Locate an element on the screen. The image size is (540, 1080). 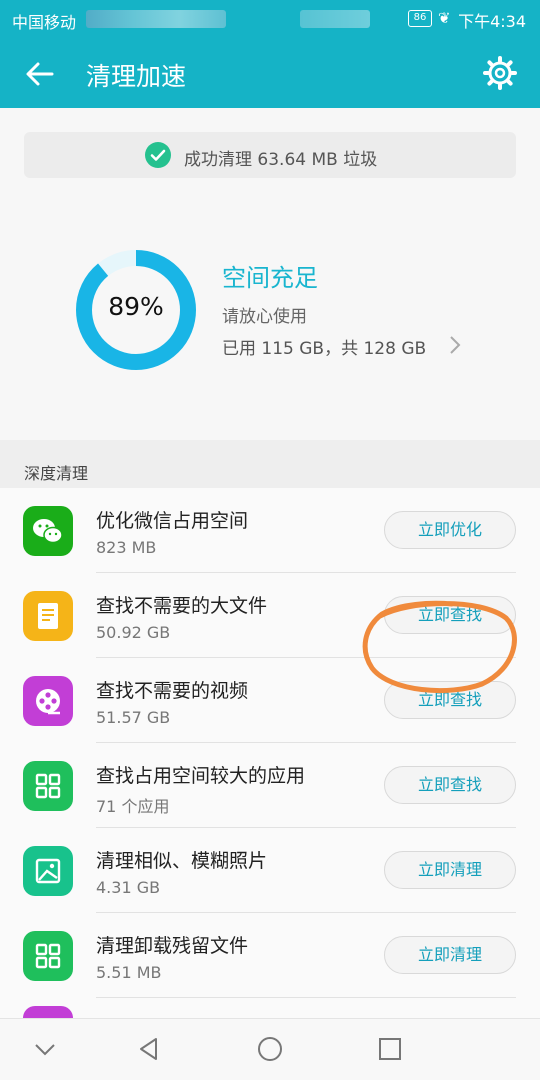
item-subtitle: 4.31 GB is located at coordinates (128, 887).